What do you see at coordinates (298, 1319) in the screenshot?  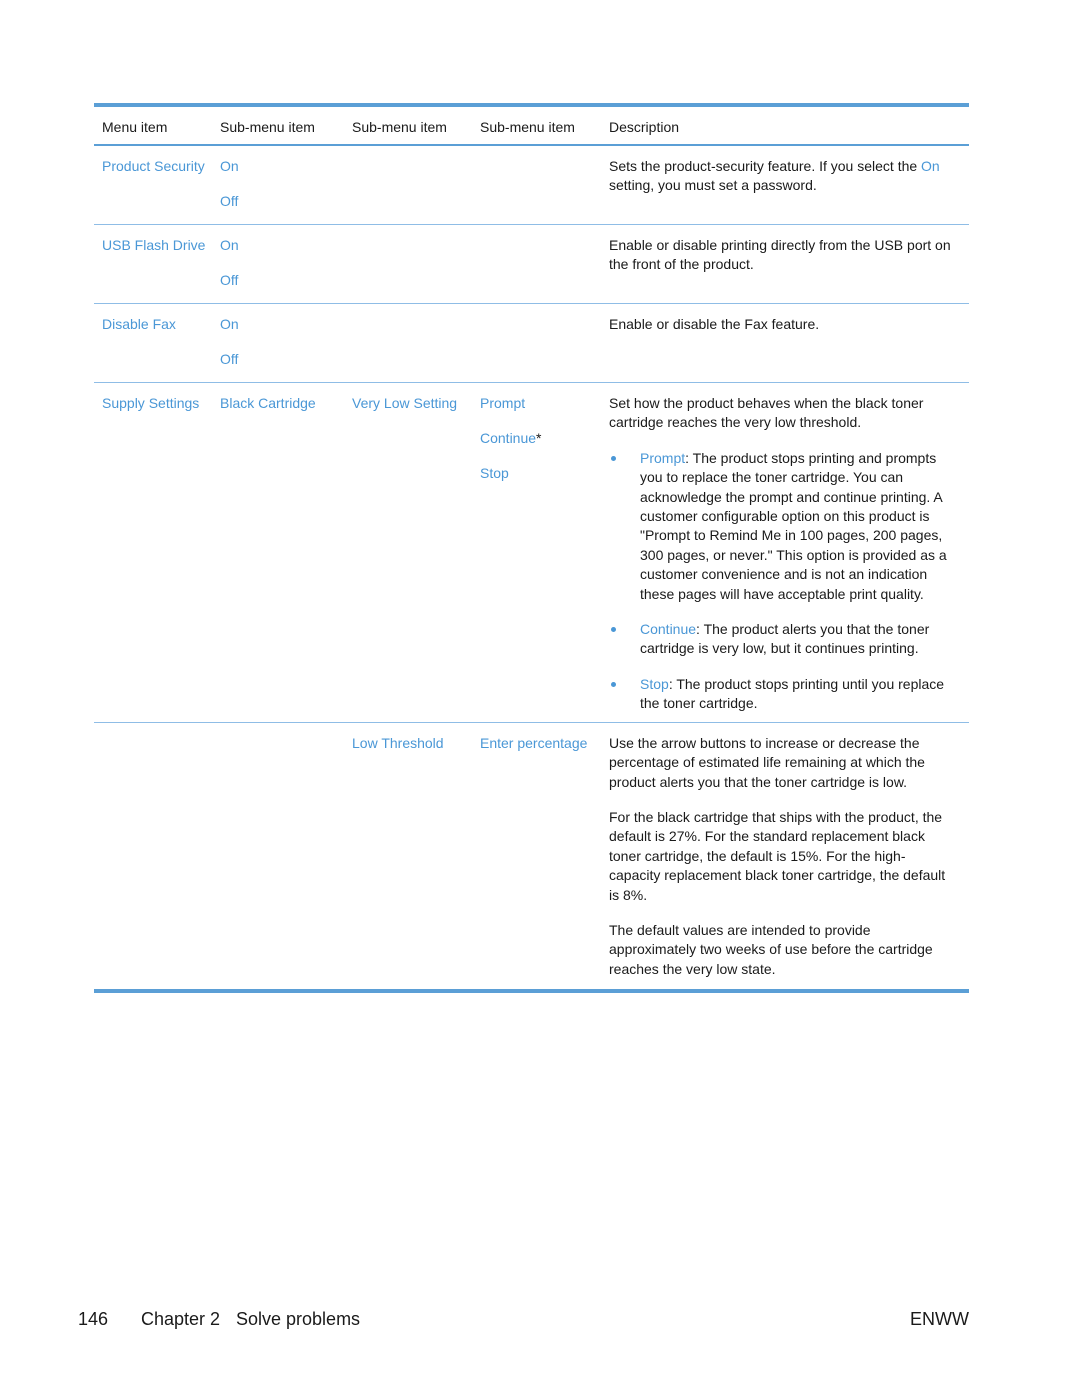 I see `chapter-title: Solve problems` at bounding box center [298, 1319].